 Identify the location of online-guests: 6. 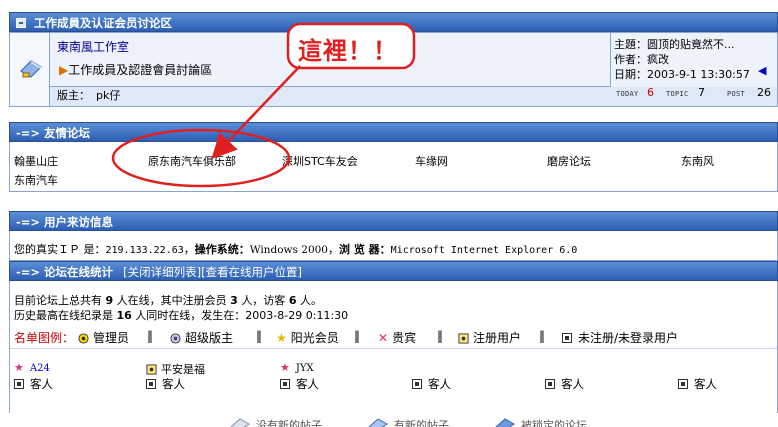
(292, 300).